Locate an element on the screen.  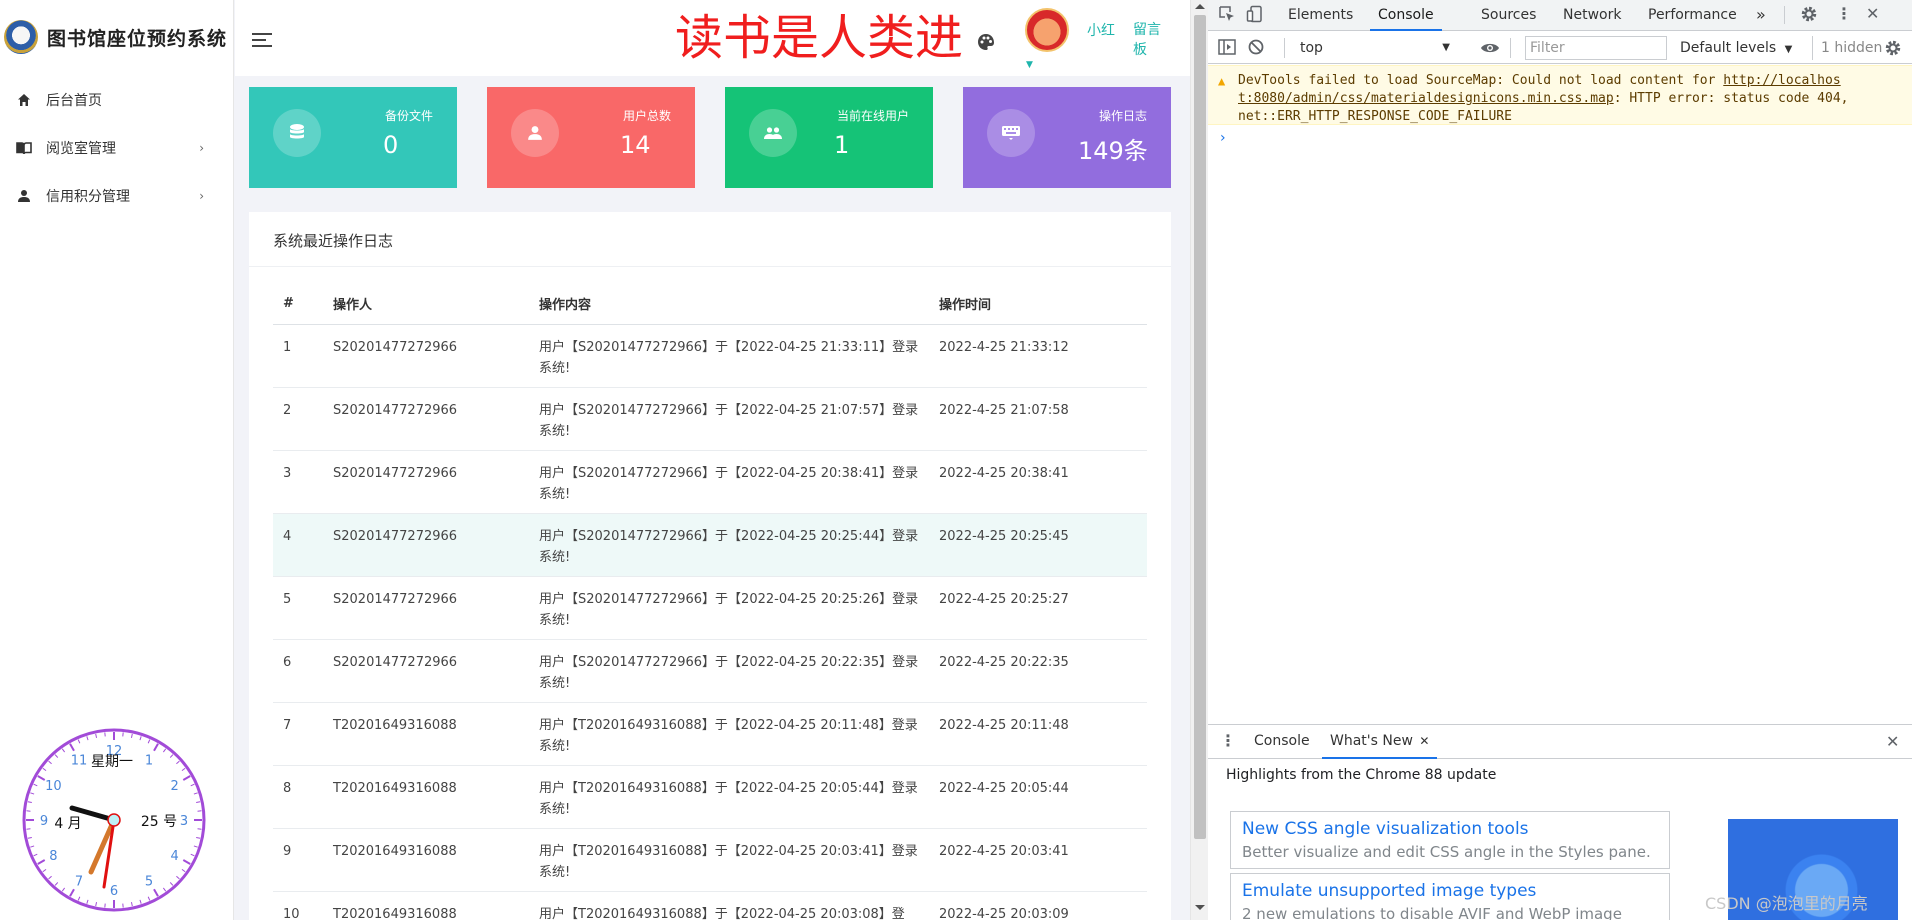
sidebar-item-label: 信用积分管理 is located at coordinates (88, 197).